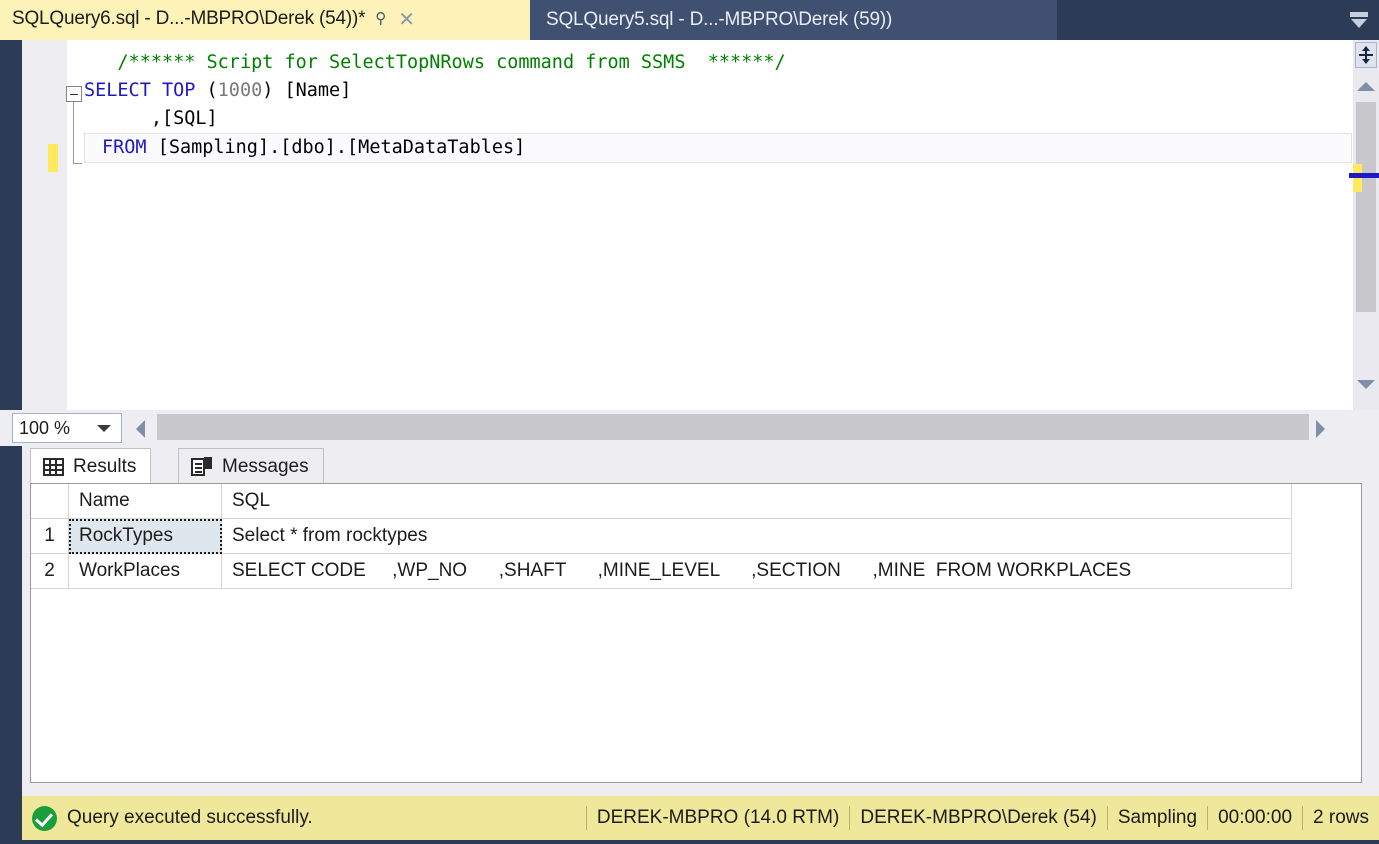 The image size is (1379, 844). Describe the element at coordinates (723, 91) in the screenshot. I see `code-line-select: SELECT TOP (1000) [Name]` at that location.